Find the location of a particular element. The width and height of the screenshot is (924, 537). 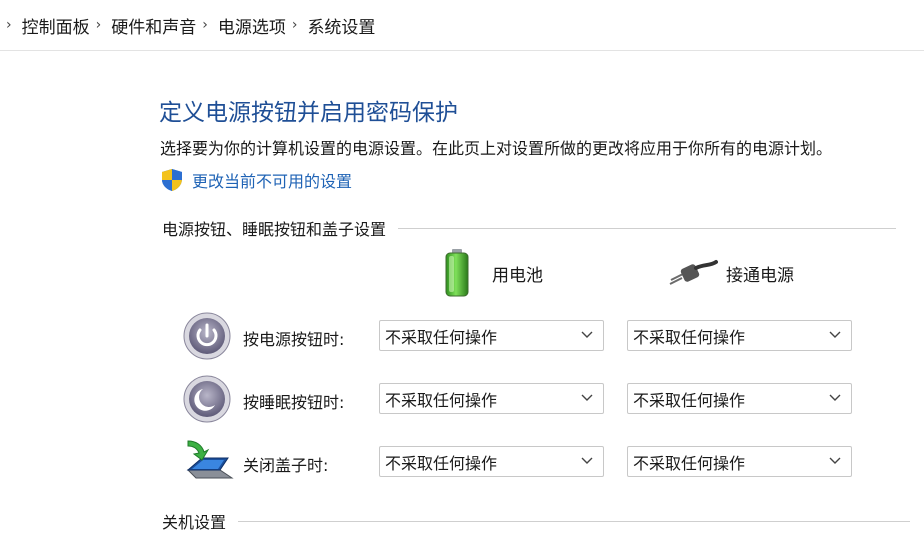

change-link-label: 更改当前不可用的设置 is located at coordinates (272, 181).